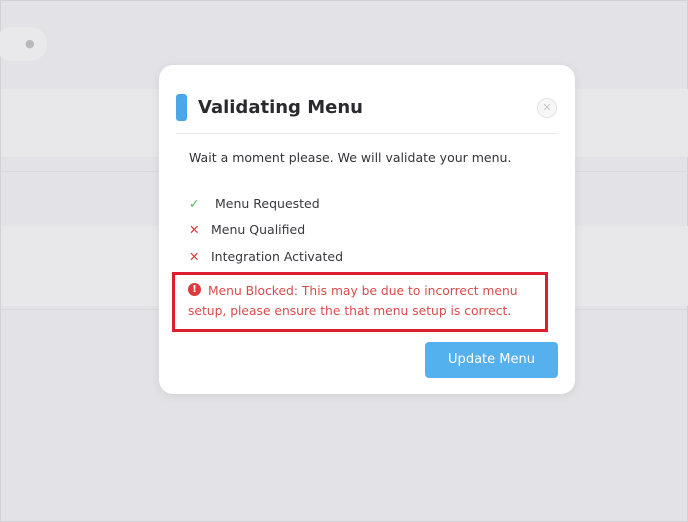 The height and width of the screenshot is (522, 688). Describe the element at coordinates (547, 108) in the screenshot. I see `close-icon: ✕` at that location.